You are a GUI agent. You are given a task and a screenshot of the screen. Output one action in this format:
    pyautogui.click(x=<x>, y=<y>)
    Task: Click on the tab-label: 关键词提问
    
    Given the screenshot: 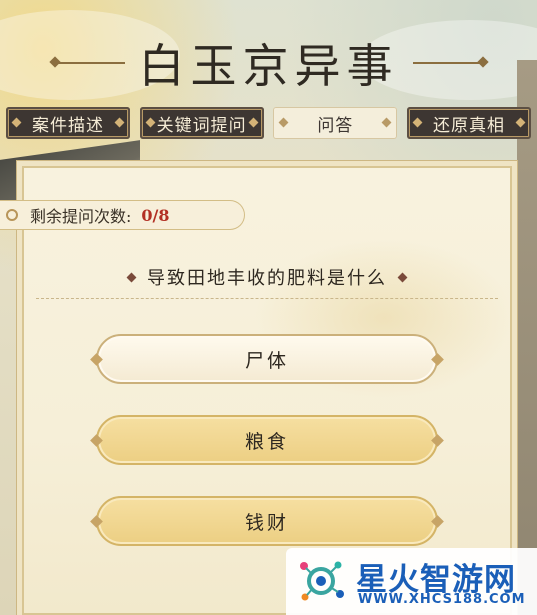 What is the action you would take?
    pyautogui.click(x=201, y=125)
    